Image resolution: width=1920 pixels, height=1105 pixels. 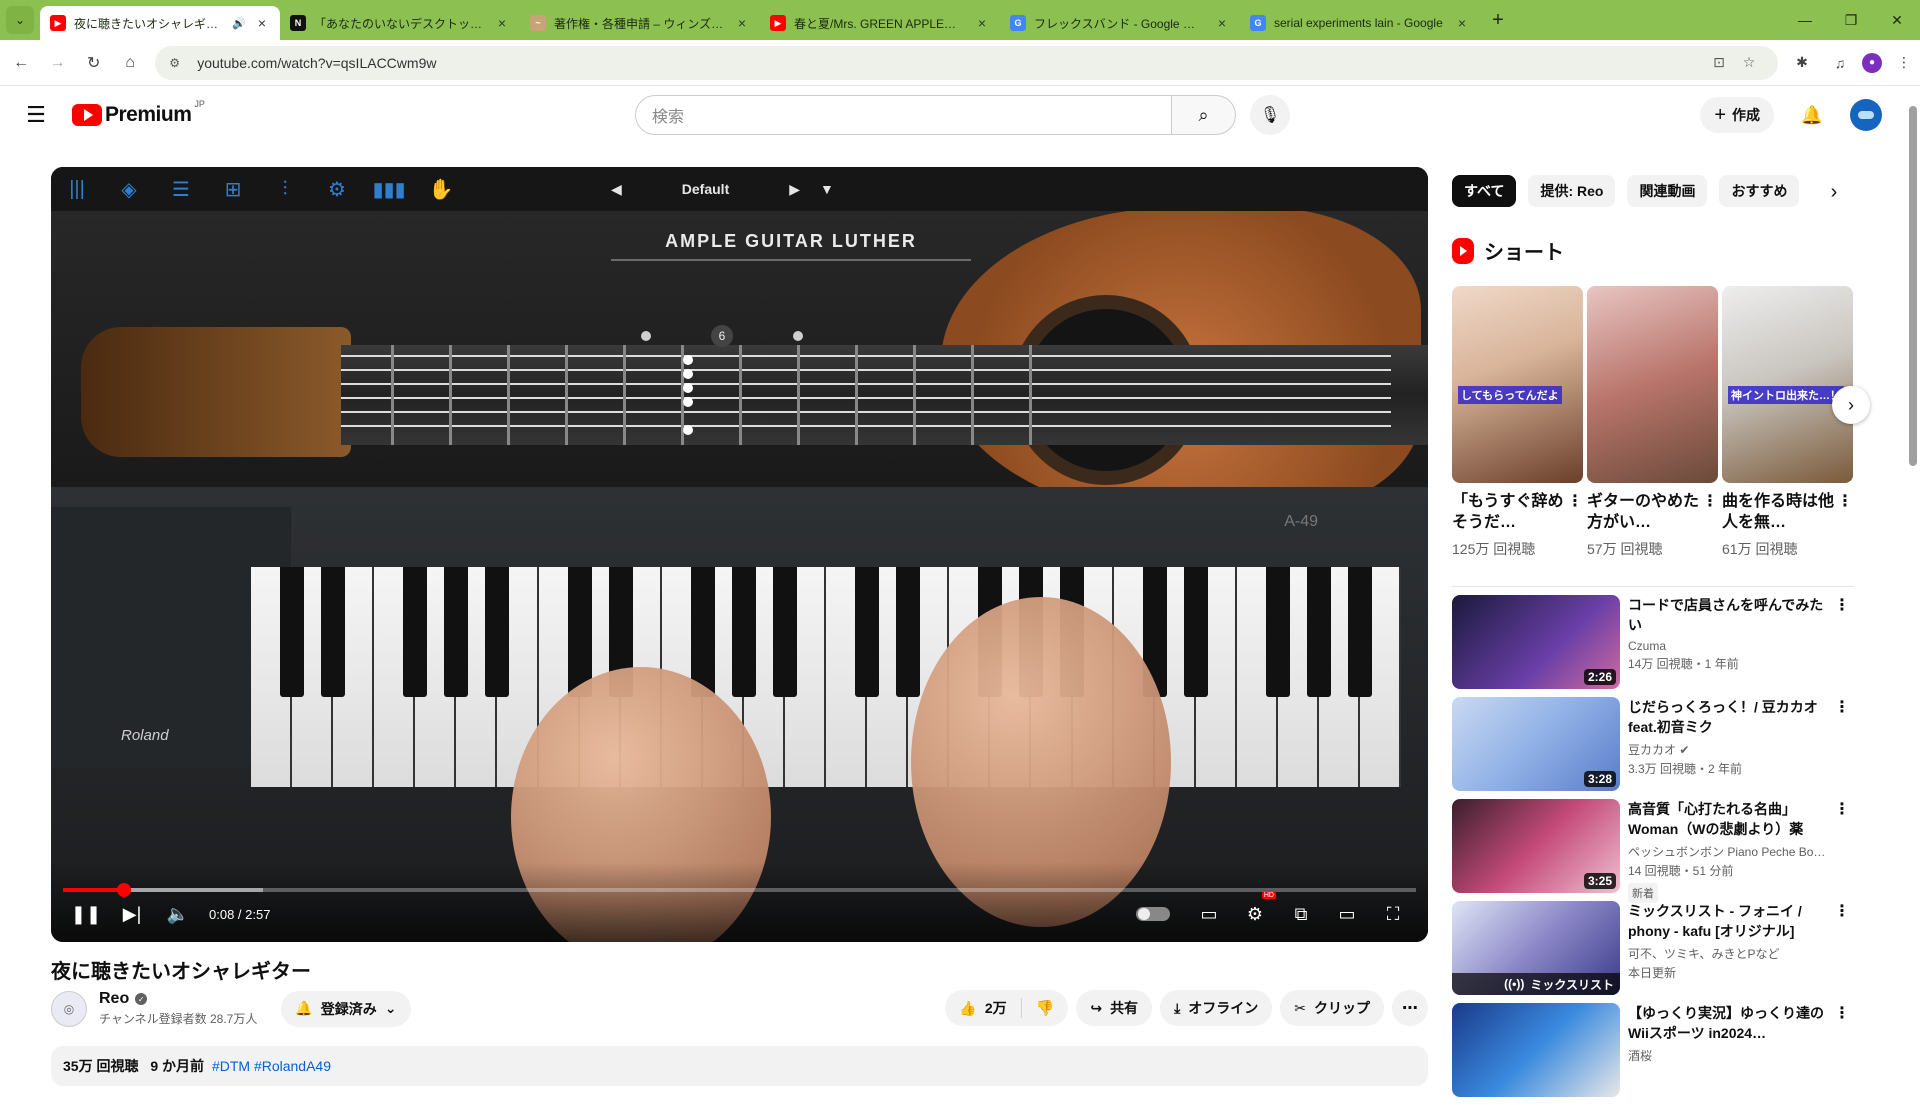 What do you see at coordinates (1719, 62) in the screenshot?
I see `install-app-icon: ⊡` at bounding box center [1719, 62].